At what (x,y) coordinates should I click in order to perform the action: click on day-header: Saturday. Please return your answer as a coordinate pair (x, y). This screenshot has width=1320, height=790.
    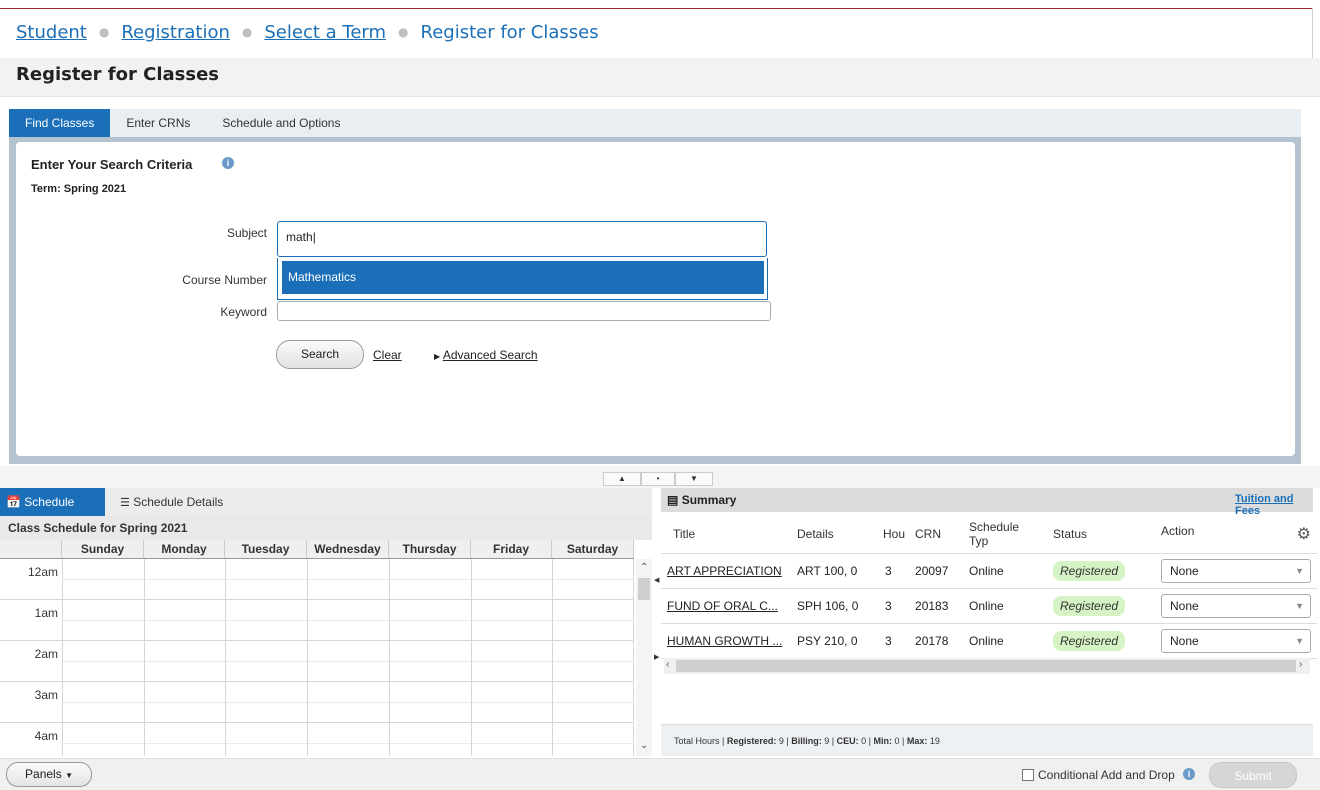
    Looking at the image, I should click on (593, 549).